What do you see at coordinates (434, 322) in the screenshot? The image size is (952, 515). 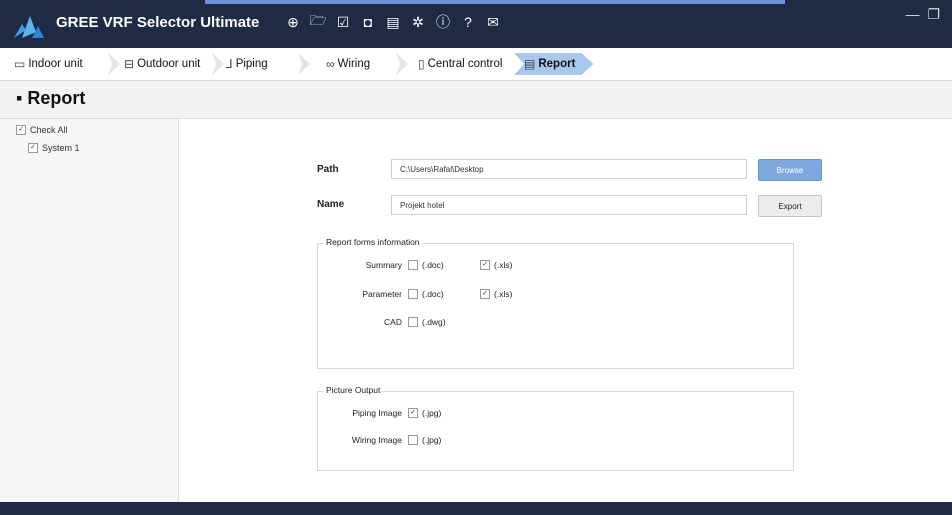 I see `cad-dwg-label: (.dwg)` at bounding box center [434, 322].